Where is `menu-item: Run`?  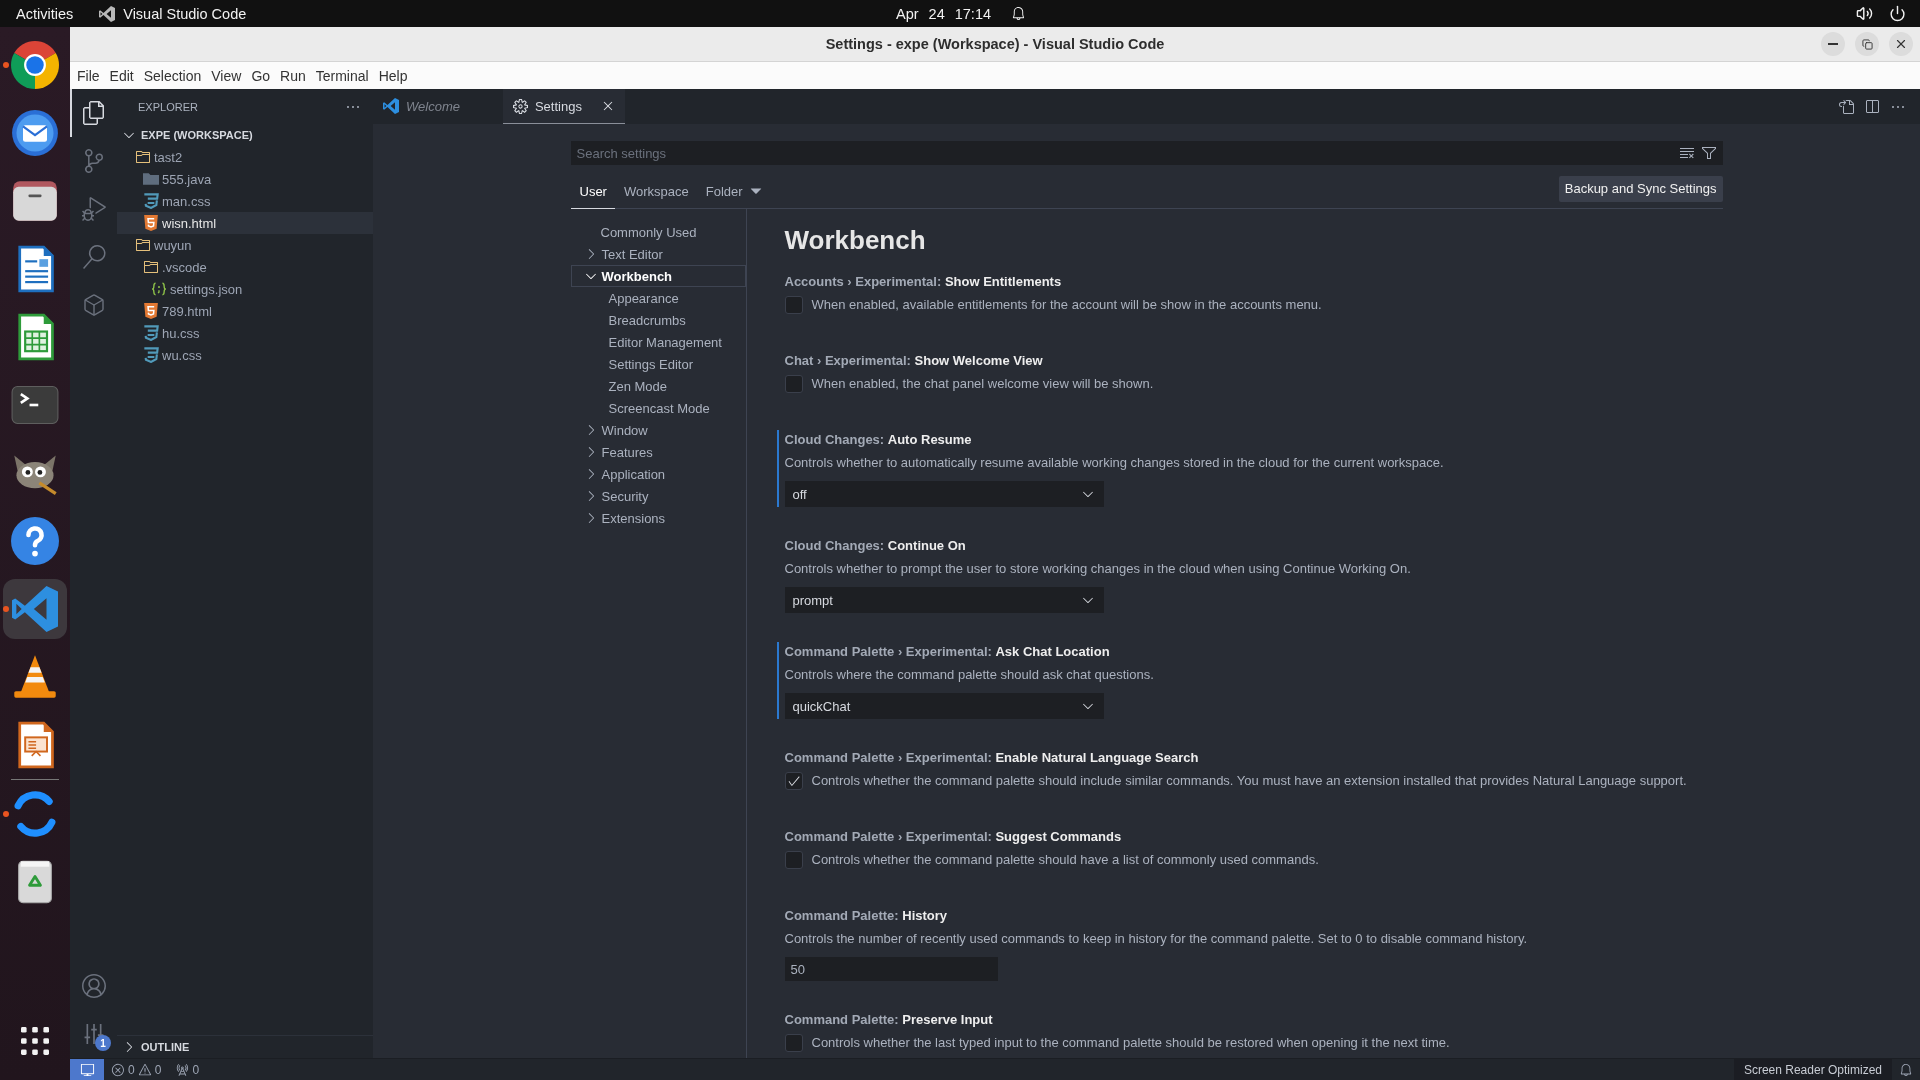 menu-item: Run is located at coordinates (293, 75).